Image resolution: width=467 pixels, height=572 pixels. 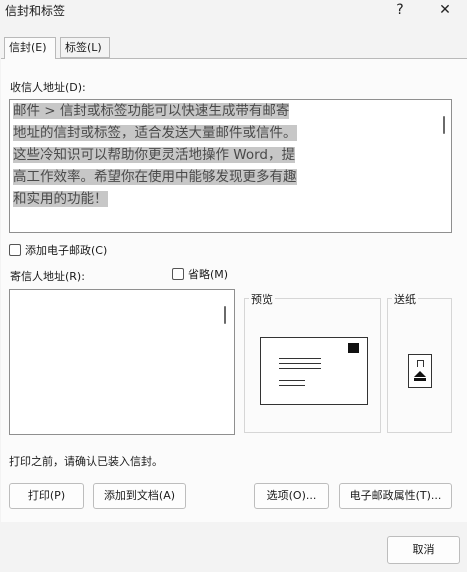 What do you see at coordinates (225, 315) in the screenshot?
I see `return-scrollbar-thumb` at bounding box center [225, 315].